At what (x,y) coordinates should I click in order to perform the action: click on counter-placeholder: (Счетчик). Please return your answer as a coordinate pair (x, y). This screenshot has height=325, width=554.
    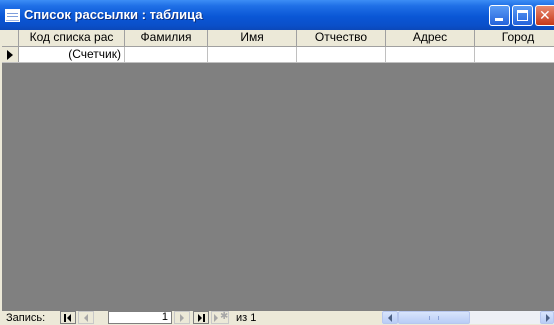
    Looking at the image, I should click on (71, 54).